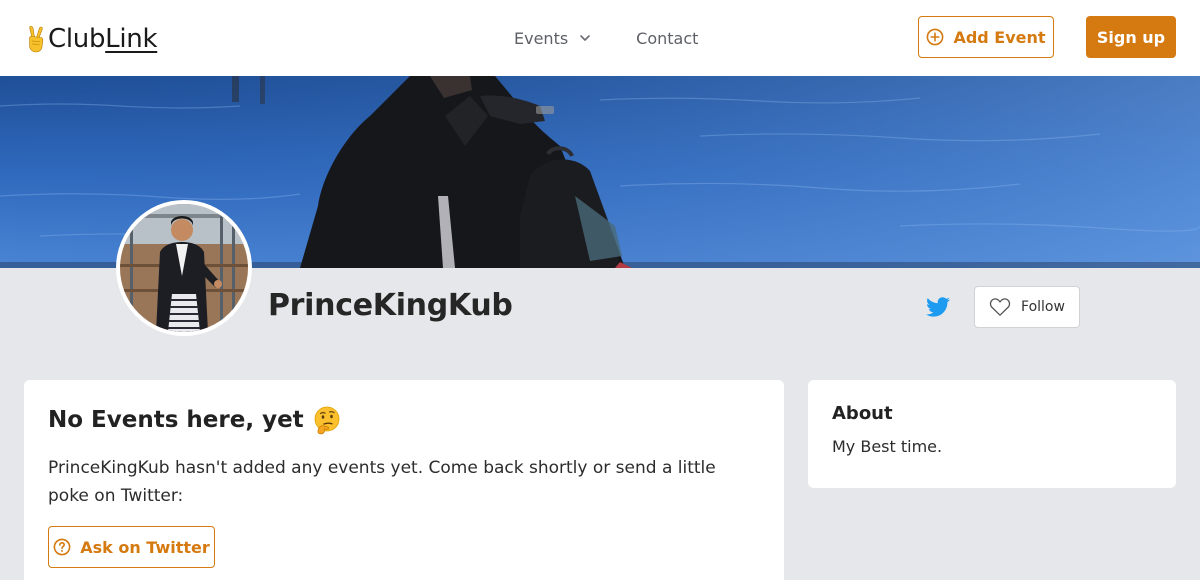 The height and width of the screenshot is (580, 1200). Describe the element at coordinates (1043, 307) in the screenshot. I see `follow-label: Follow` at that location.